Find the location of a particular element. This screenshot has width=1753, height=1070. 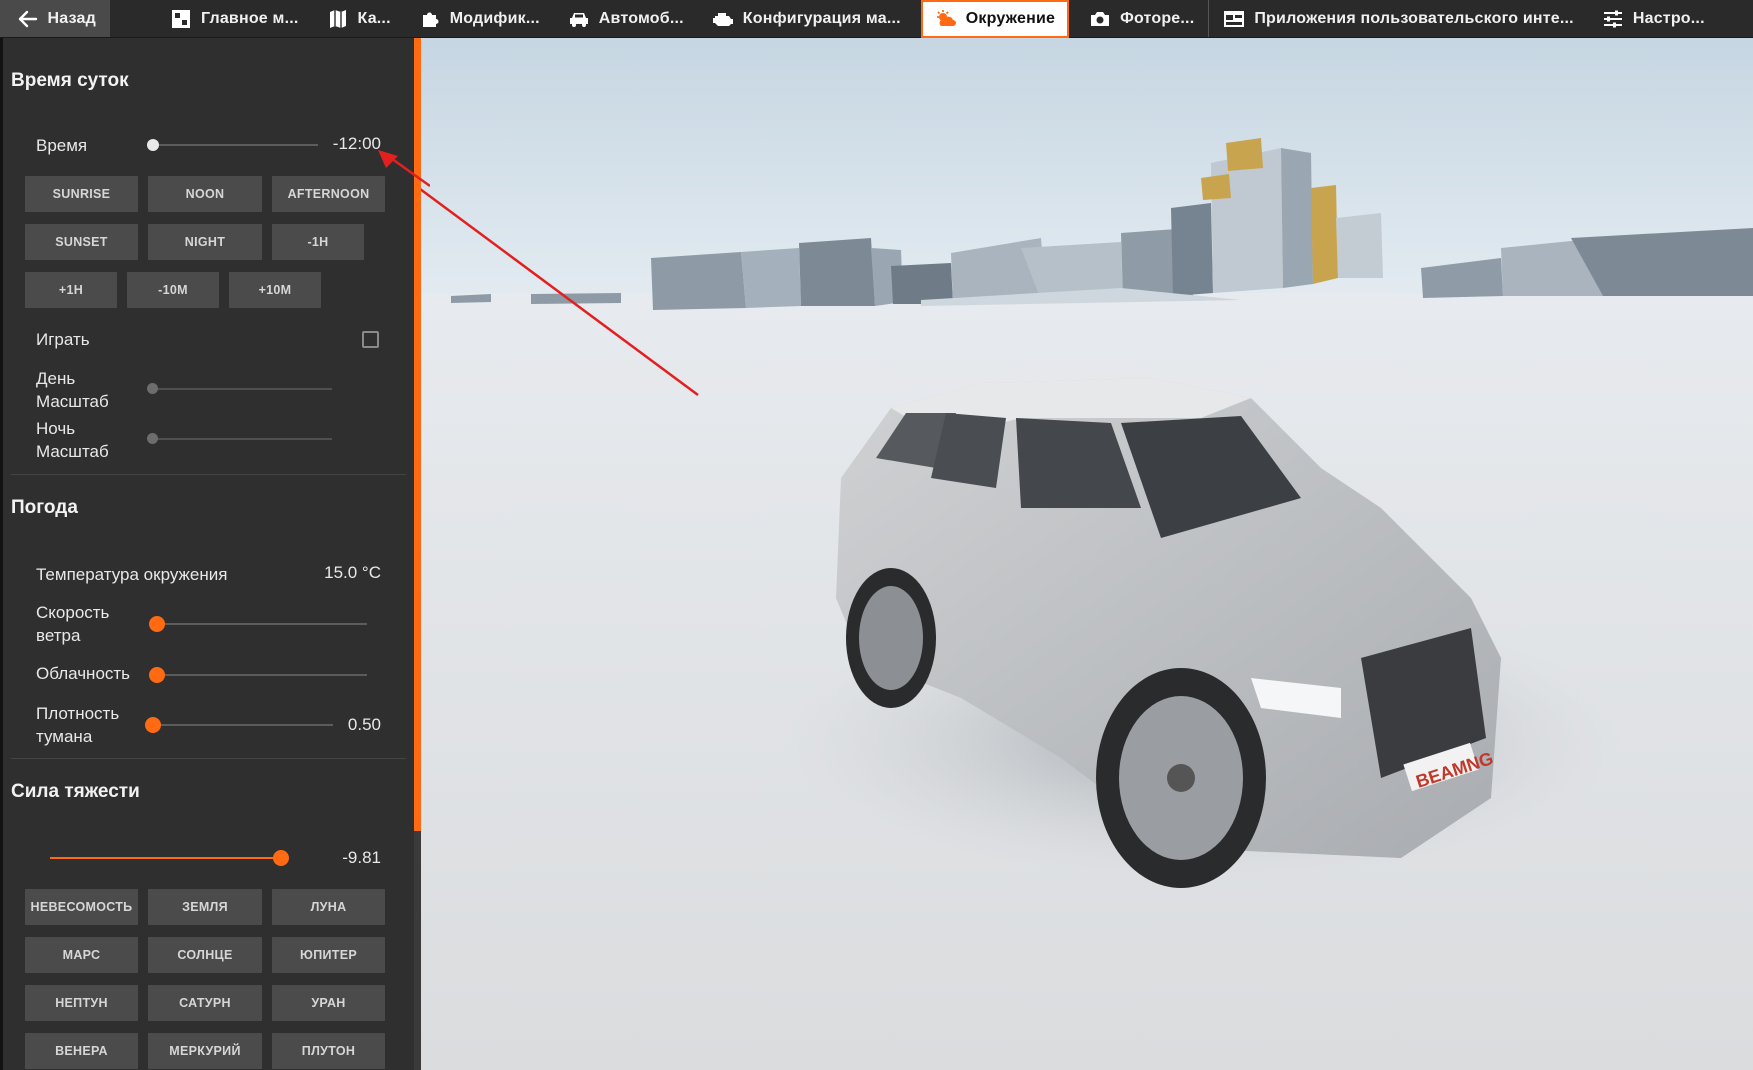

day-scale-label: День Масштаб is located at coordinates (72, 390).